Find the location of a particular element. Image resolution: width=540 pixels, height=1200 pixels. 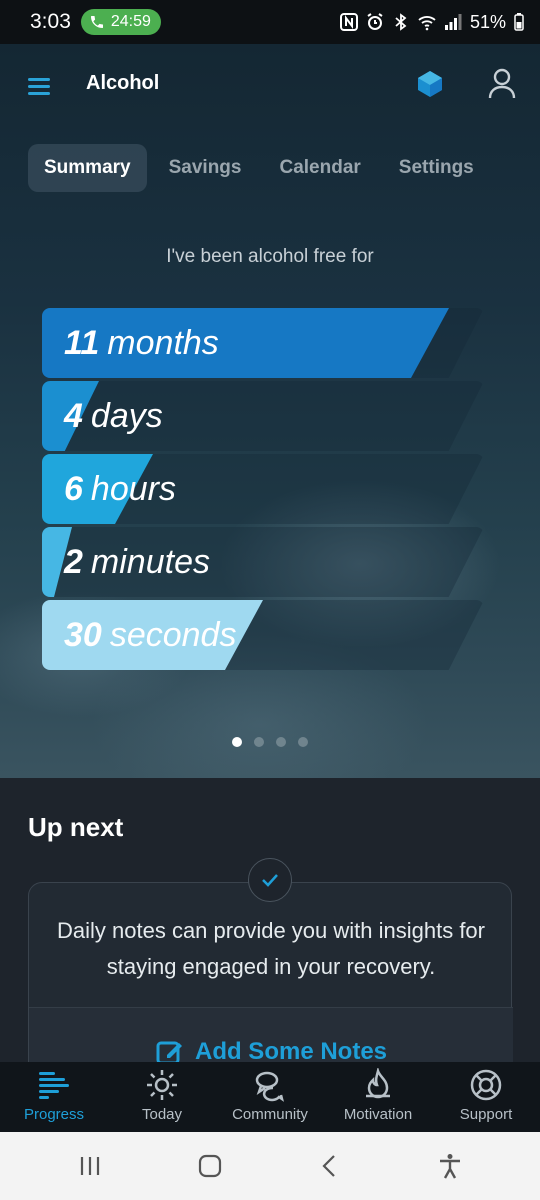

counter-months: 11 months is located at coordinates (265, 343).